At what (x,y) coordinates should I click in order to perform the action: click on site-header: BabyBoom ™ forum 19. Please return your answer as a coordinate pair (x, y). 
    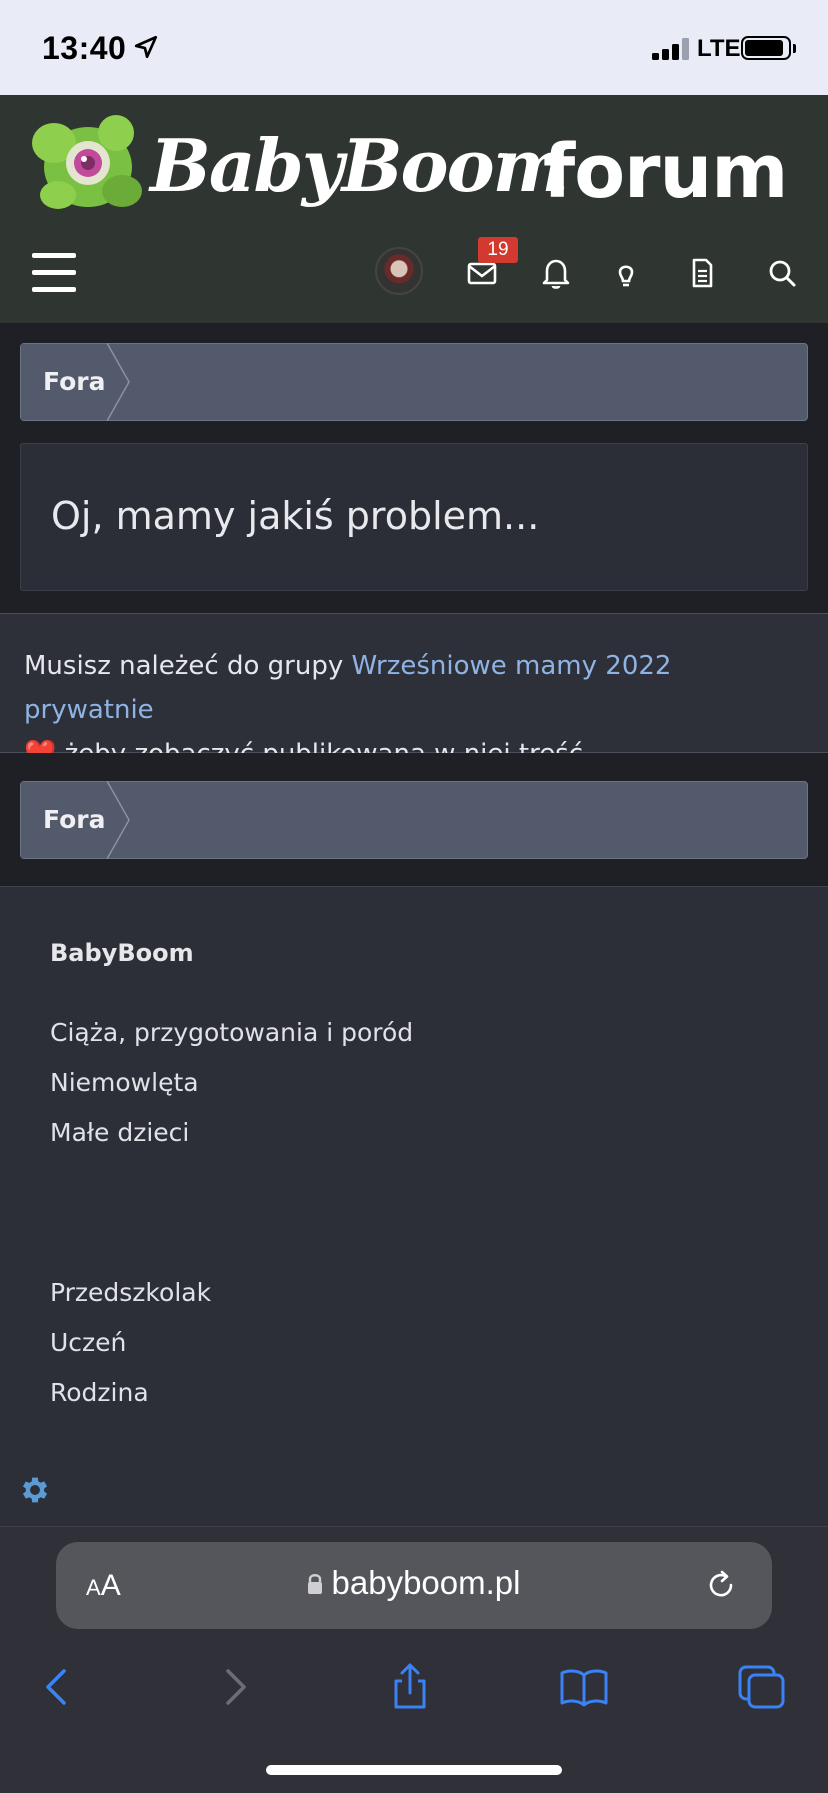
    Looking at the image, I should click on (414, 209).